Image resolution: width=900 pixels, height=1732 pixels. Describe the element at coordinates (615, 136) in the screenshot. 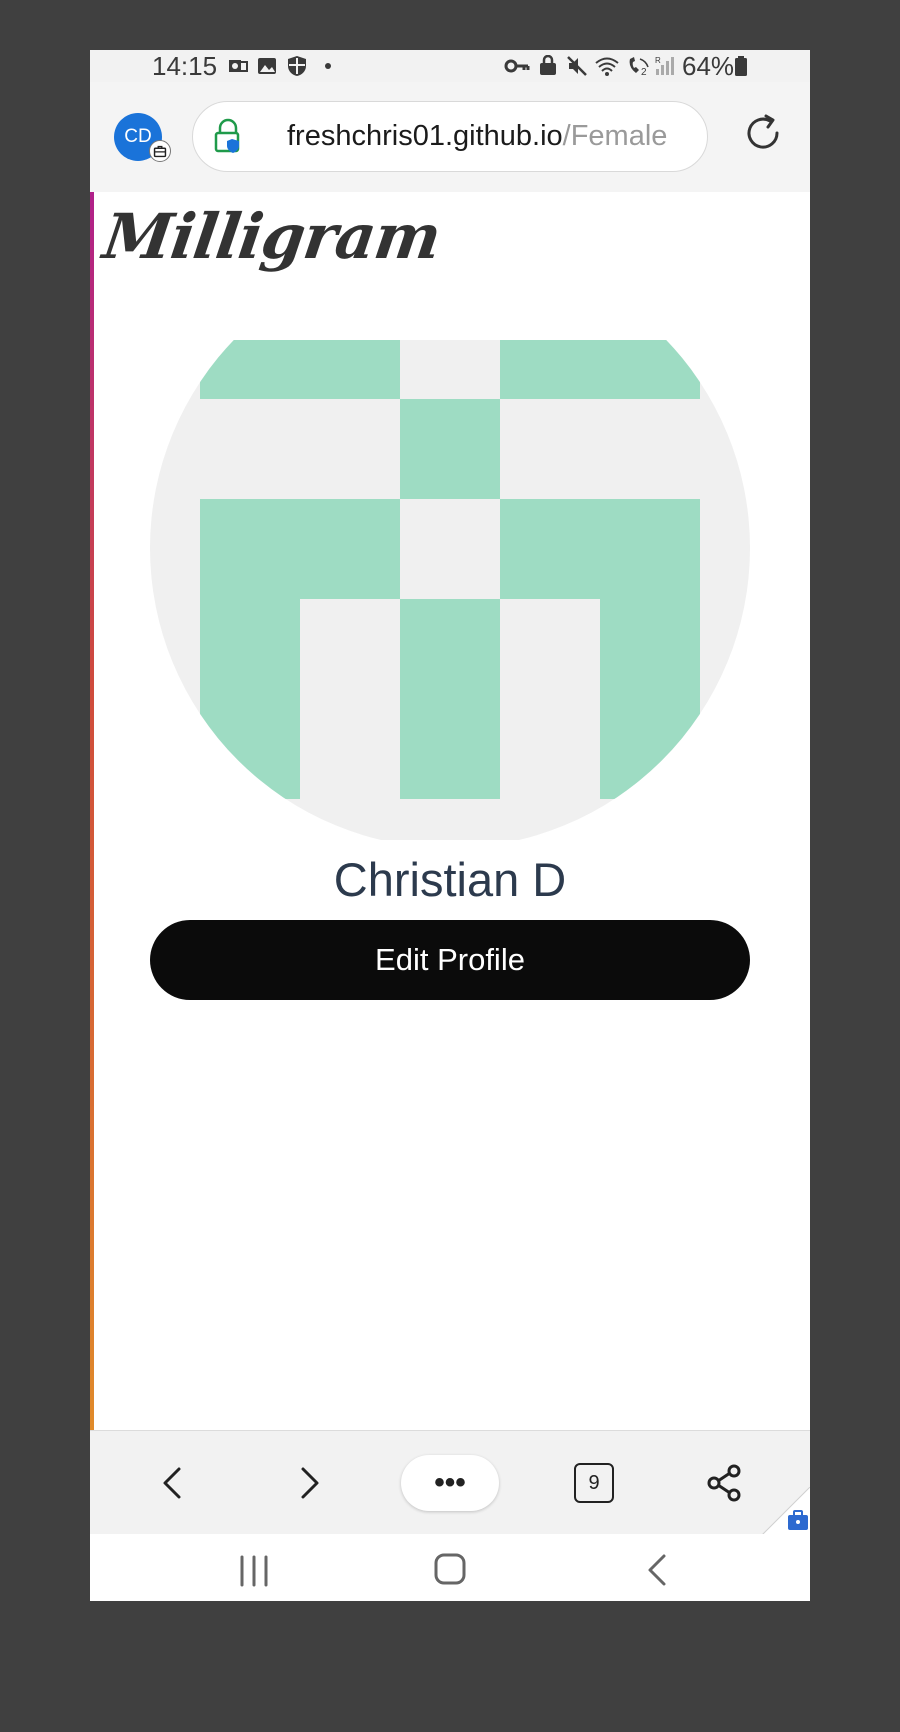

I see `url-path: /Female` at that location.